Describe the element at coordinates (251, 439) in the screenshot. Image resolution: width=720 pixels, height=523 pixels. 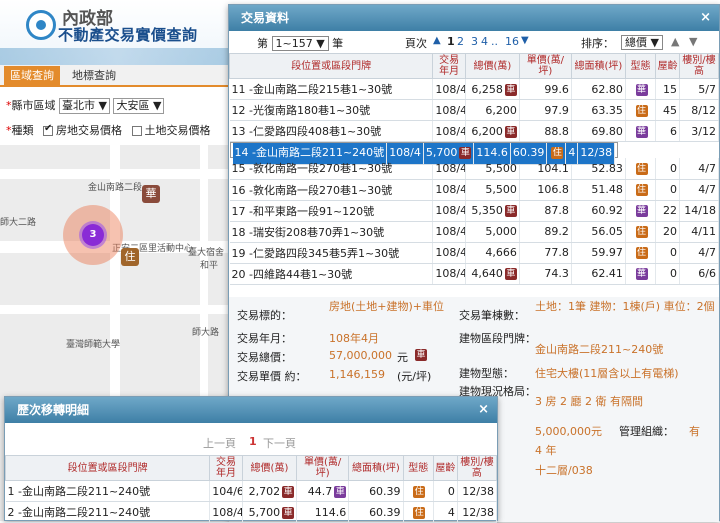
I see `history-pager: 上一頁 1 下一頁` at that location.